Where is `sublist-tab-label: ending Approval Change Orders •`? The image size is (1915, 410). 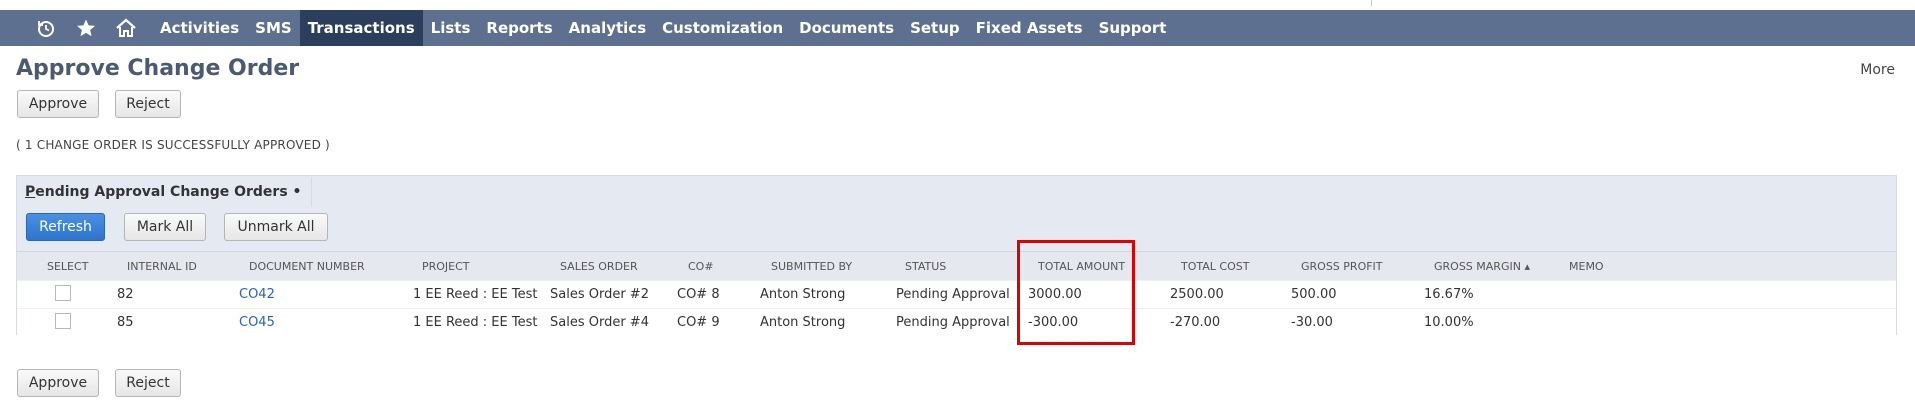
sublist-tab-label: ending Approval Change Orders • is located at coordinates (168, 192).